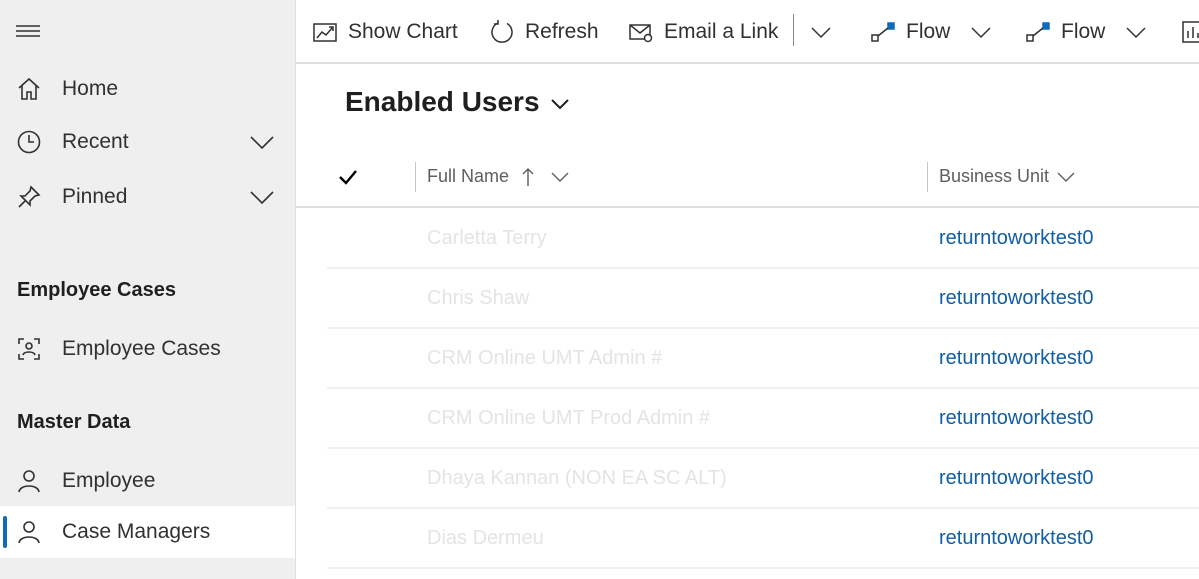 The height and width of the screenshot is (579, 1199). I want to click on hamburger-menu-icon, so click(28, 31).